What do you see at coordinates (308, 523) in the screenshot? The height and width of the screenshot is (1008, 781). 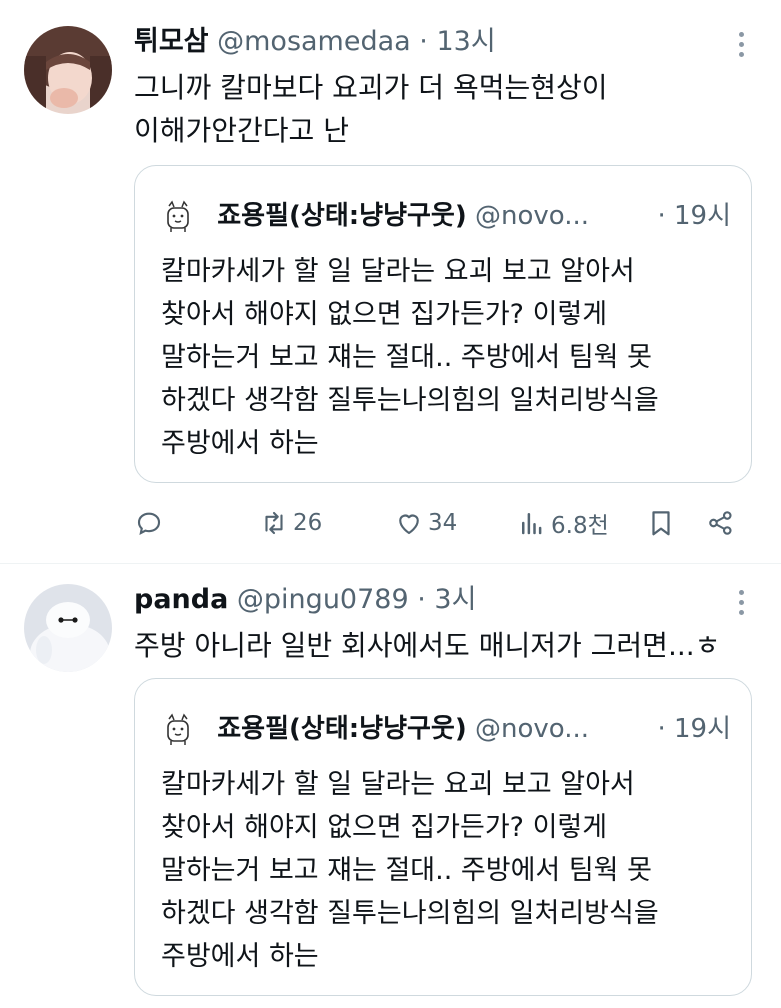 I see `retweet-count: 26` at bounding box center [308, 523].